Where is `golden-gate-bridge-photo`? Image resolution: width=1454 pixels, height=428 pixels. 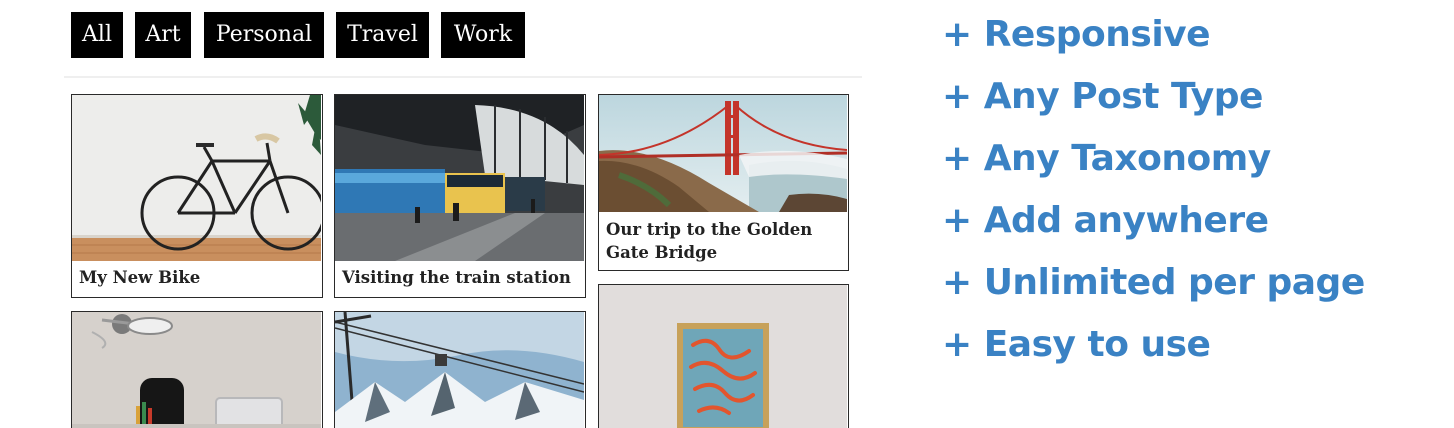
golden-gate-bridge-photo is located at coordinates (723, 153).